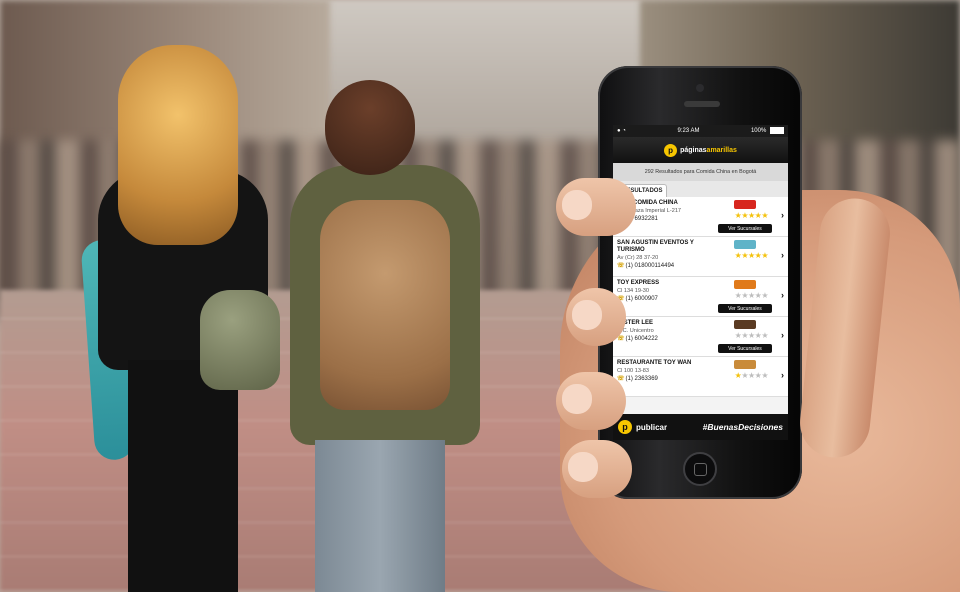 Image resolution: width=960 pixels, height=592 pixels. What do you see at coordinates (700, 265) in the screenshot?
I see `business-phone: ☏(1) 018000114494` at bounding box center [700, 265].